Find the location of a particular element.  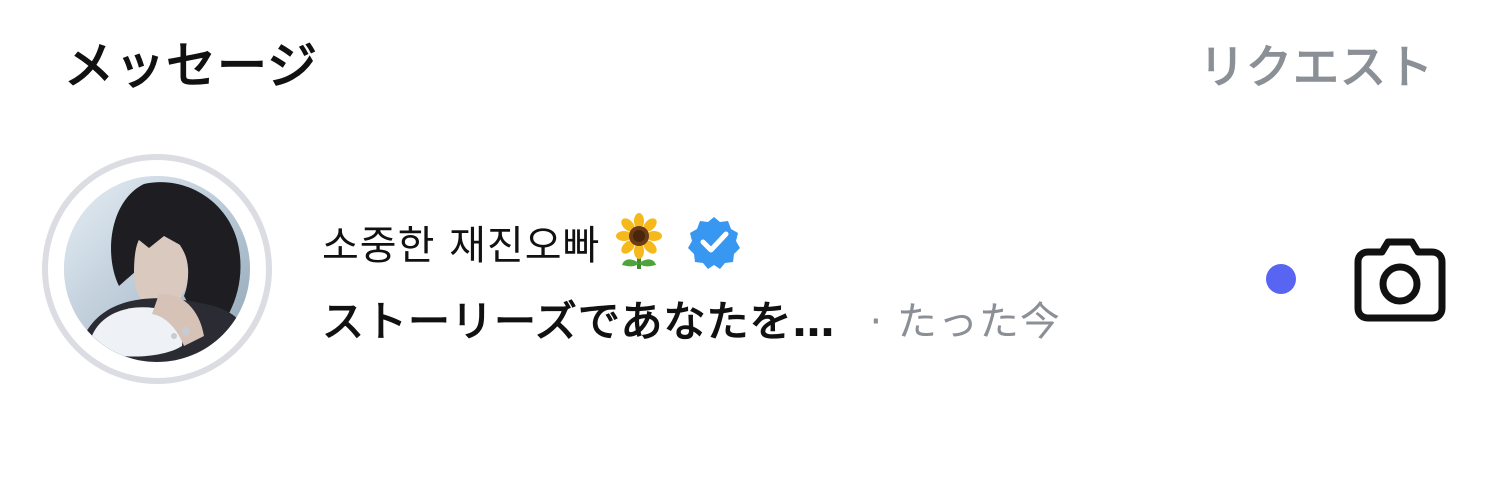

thread-preview-row: ストーリーズであなたを… · たった今 is located at coordinates (691, 318).